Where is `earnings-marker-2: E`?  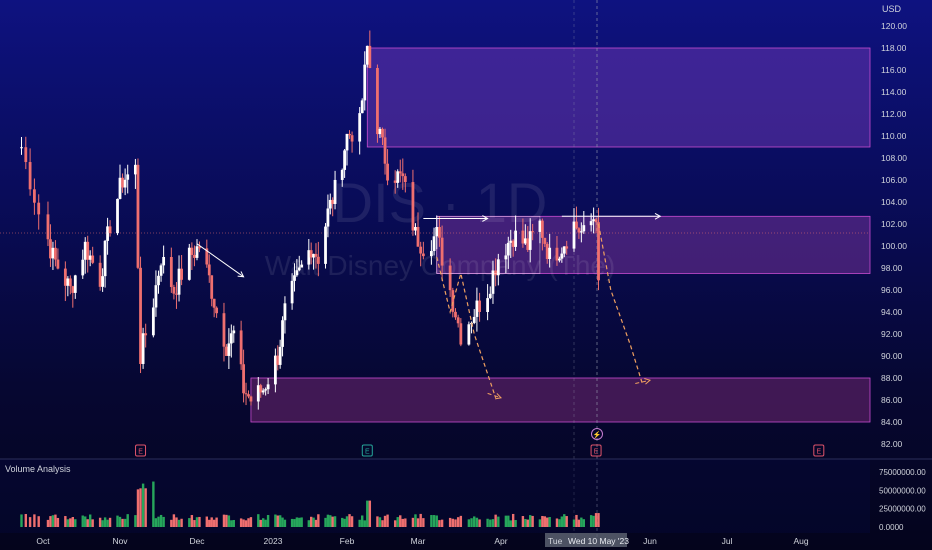
earnings-marker-2: E is located at coordinates (596, 450).